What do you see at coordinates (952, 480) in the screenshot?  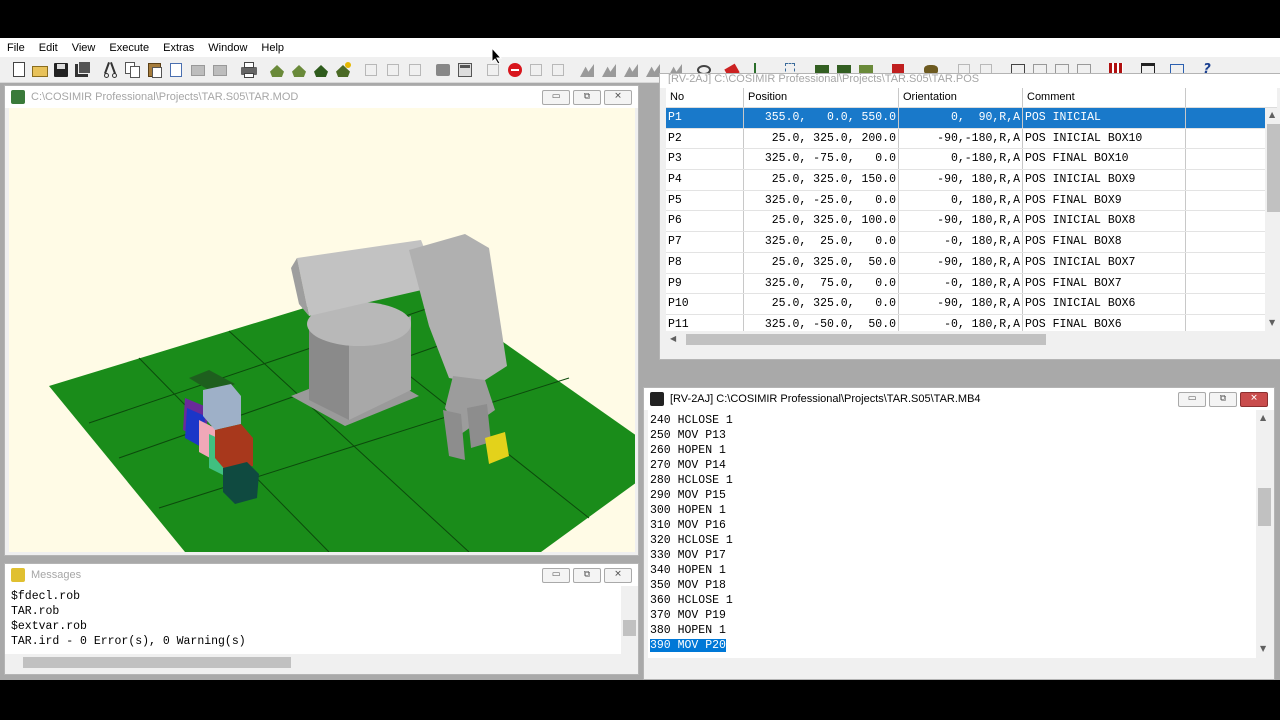 I see `program-line: 280 HCLOSE 1` at bounding box center [952, 480].